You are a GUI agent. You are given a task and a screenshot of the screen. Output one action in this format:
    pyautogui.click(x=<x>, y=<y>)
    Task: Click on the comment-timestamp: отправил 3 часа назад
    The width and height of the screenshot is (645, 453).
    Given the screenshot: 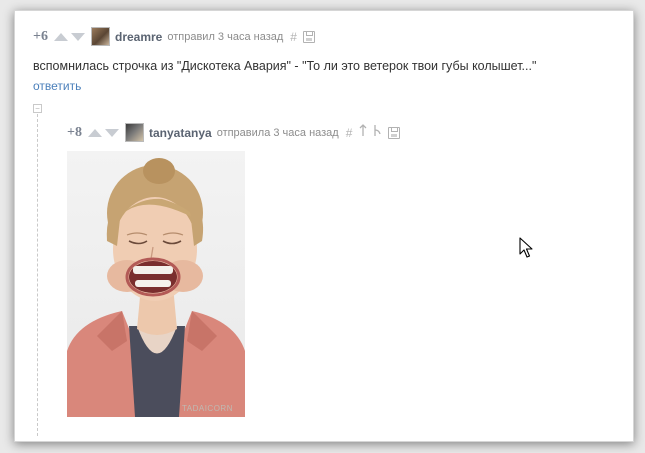 What is the action you would take?
    pyautogui.click(x=225, y=36)
    